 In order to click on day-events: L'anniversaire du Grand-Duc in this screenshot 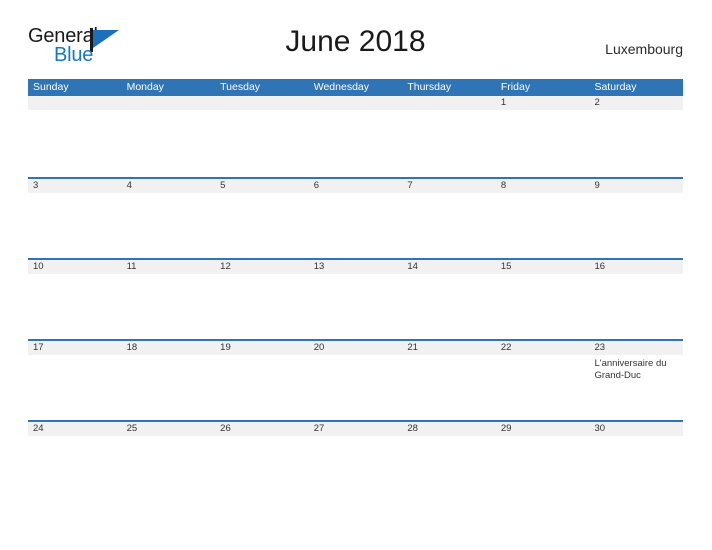, I will do `click(636, 368)`.